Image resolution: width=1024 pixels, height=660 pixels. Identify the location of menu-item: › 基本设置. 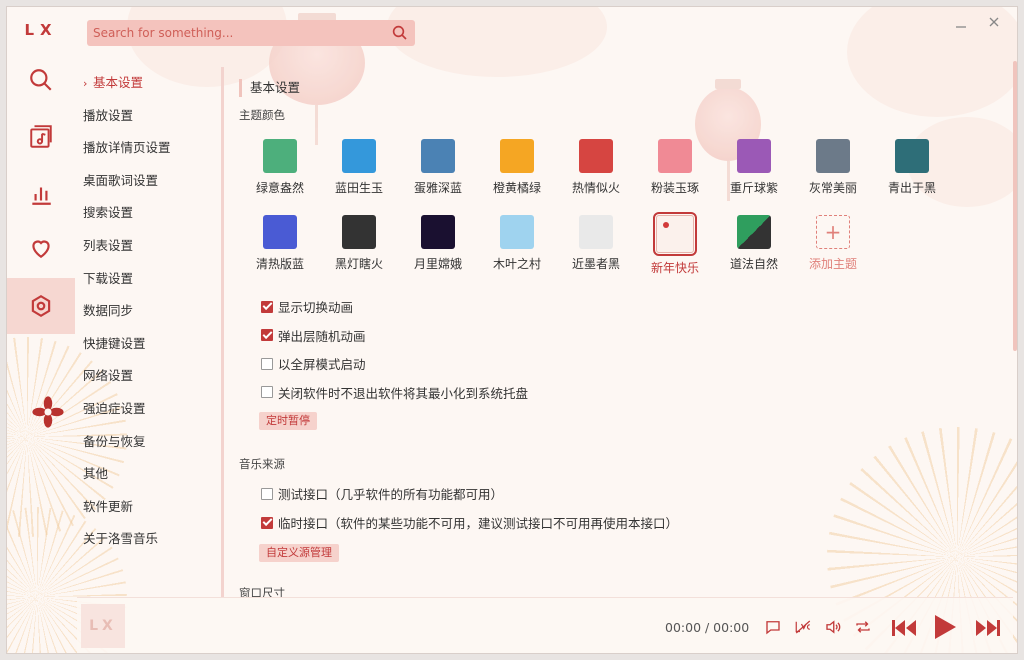
(148, 83).